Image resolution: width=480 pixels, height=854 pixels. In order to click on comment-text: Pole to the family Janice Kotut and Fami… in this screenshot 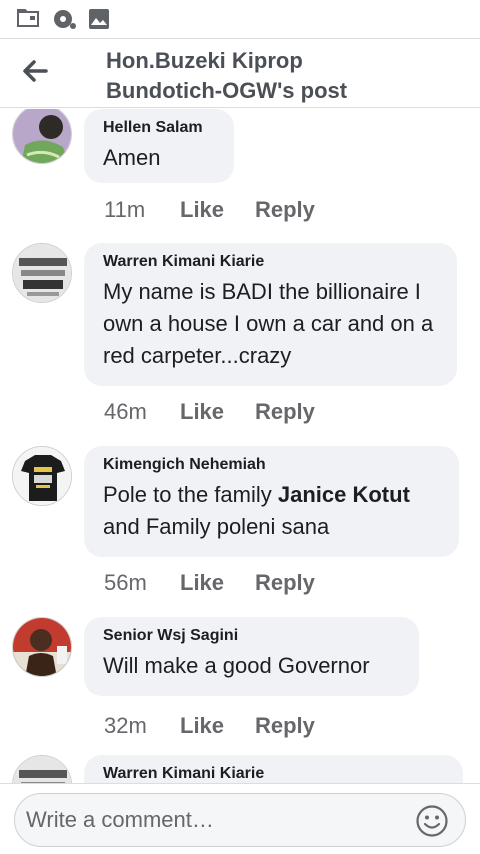, I will do `click(271, 511)`.